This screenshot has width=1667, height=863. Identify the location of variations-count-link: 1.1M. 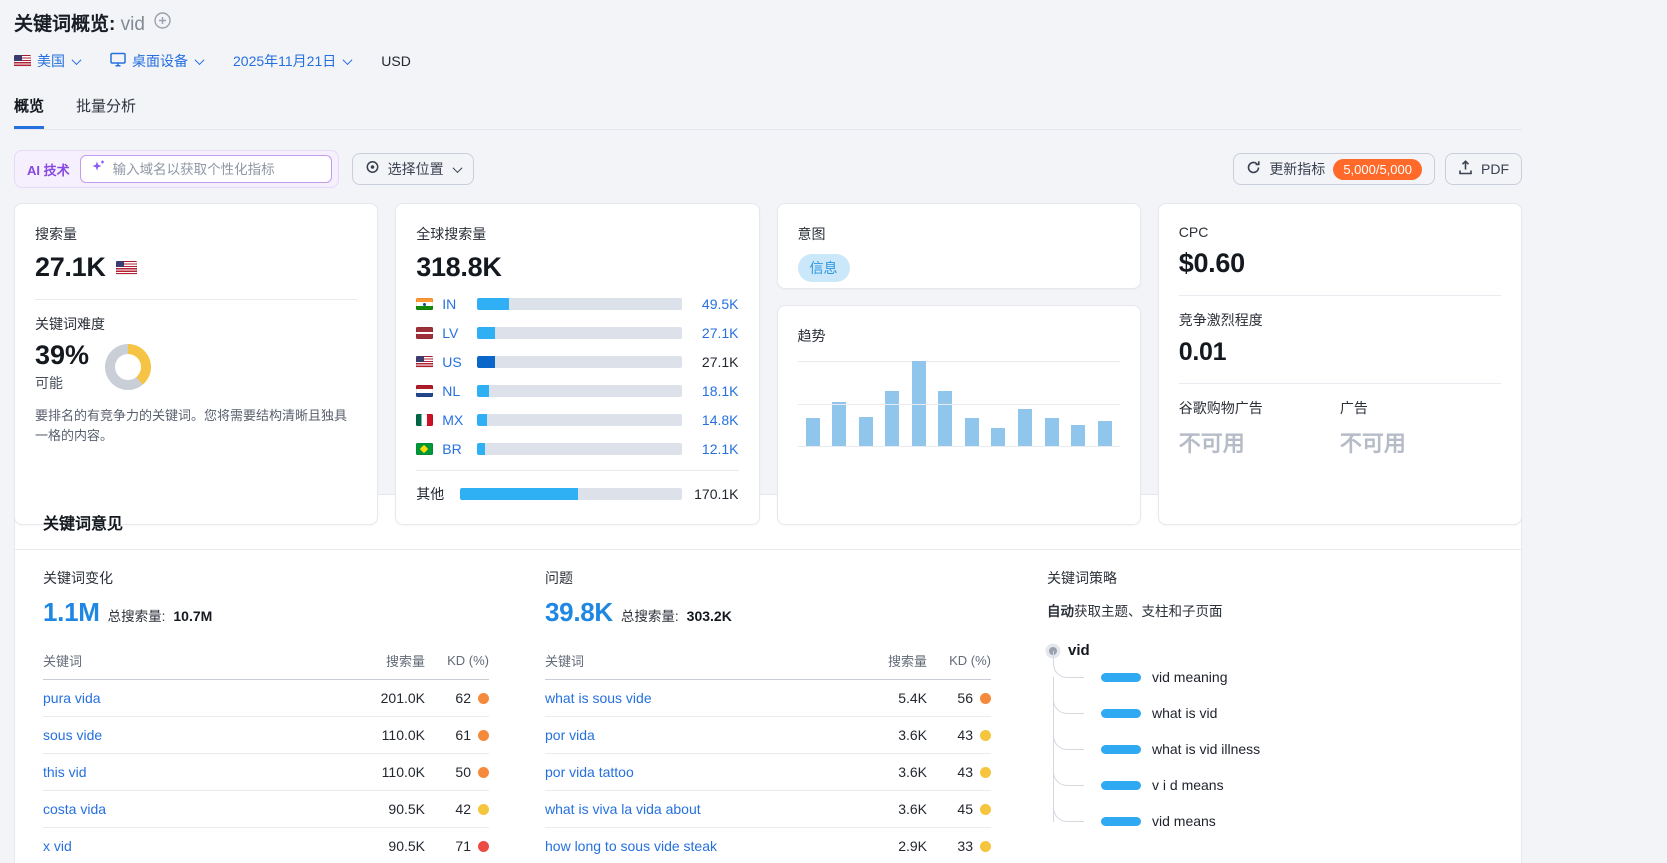
(71, 612).